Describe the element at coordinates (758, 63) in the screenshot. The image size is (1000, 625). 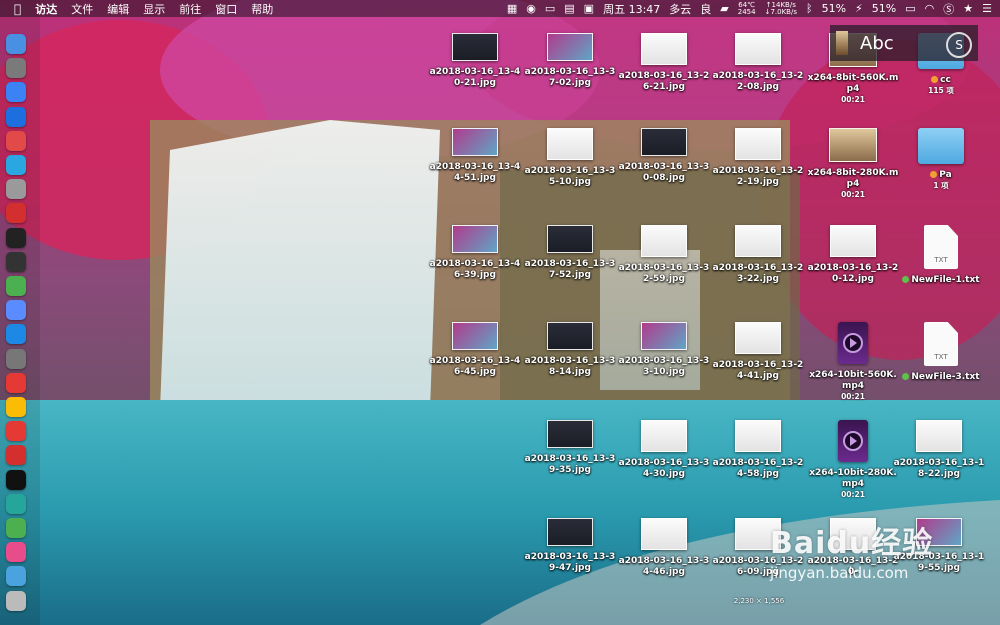
I see `desktop-item: a2018-03-16_13-22-08.jpg` at that location.